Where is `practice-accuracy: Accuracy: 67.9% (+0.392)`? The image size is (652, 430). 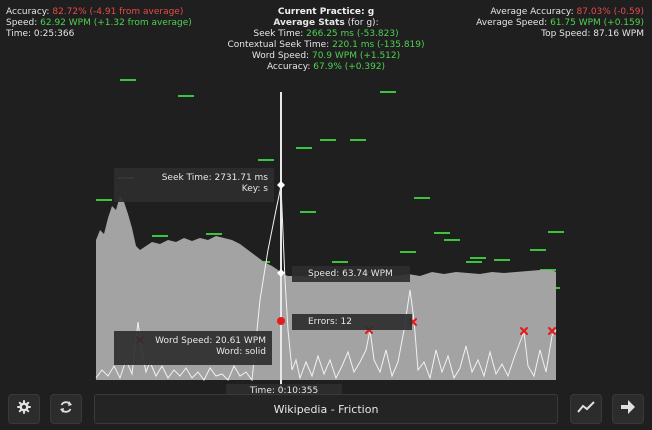 practice-accuracy: Accuracy: 67.9% (+0.392) is located at coordinates (326, 67).